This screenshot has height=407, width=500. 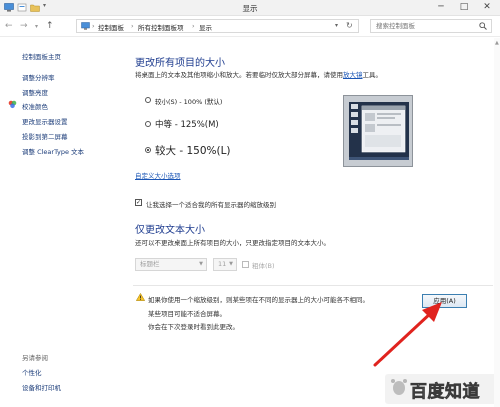 What do you see at coordinates (161, 27) in the screenshot?
I see `breadcrumb-all-items: 所有控制面板项` at bounding box center [161, 27].